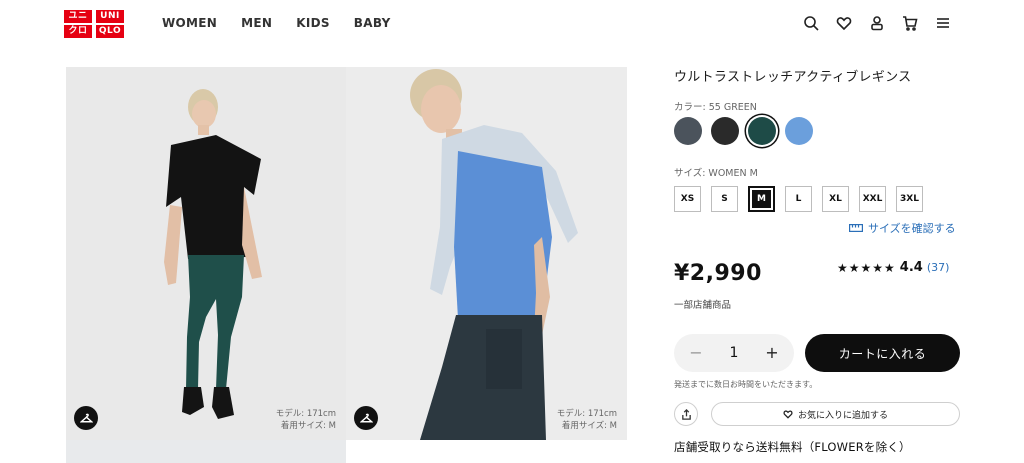 This screenshot has width=1024, height=463. What do you see at coordinates (313, 23) in the screenshot?
I see `nav-item-kids: KIDS` at bounding box center [313, 23].